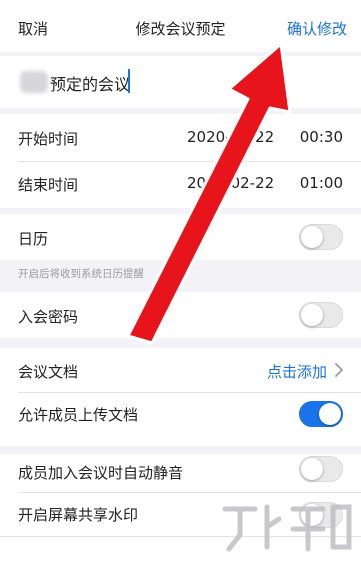 This screenshot has height=561, width=361. I want to click on start-date-value: 2020-02-22, so click(230, 137).